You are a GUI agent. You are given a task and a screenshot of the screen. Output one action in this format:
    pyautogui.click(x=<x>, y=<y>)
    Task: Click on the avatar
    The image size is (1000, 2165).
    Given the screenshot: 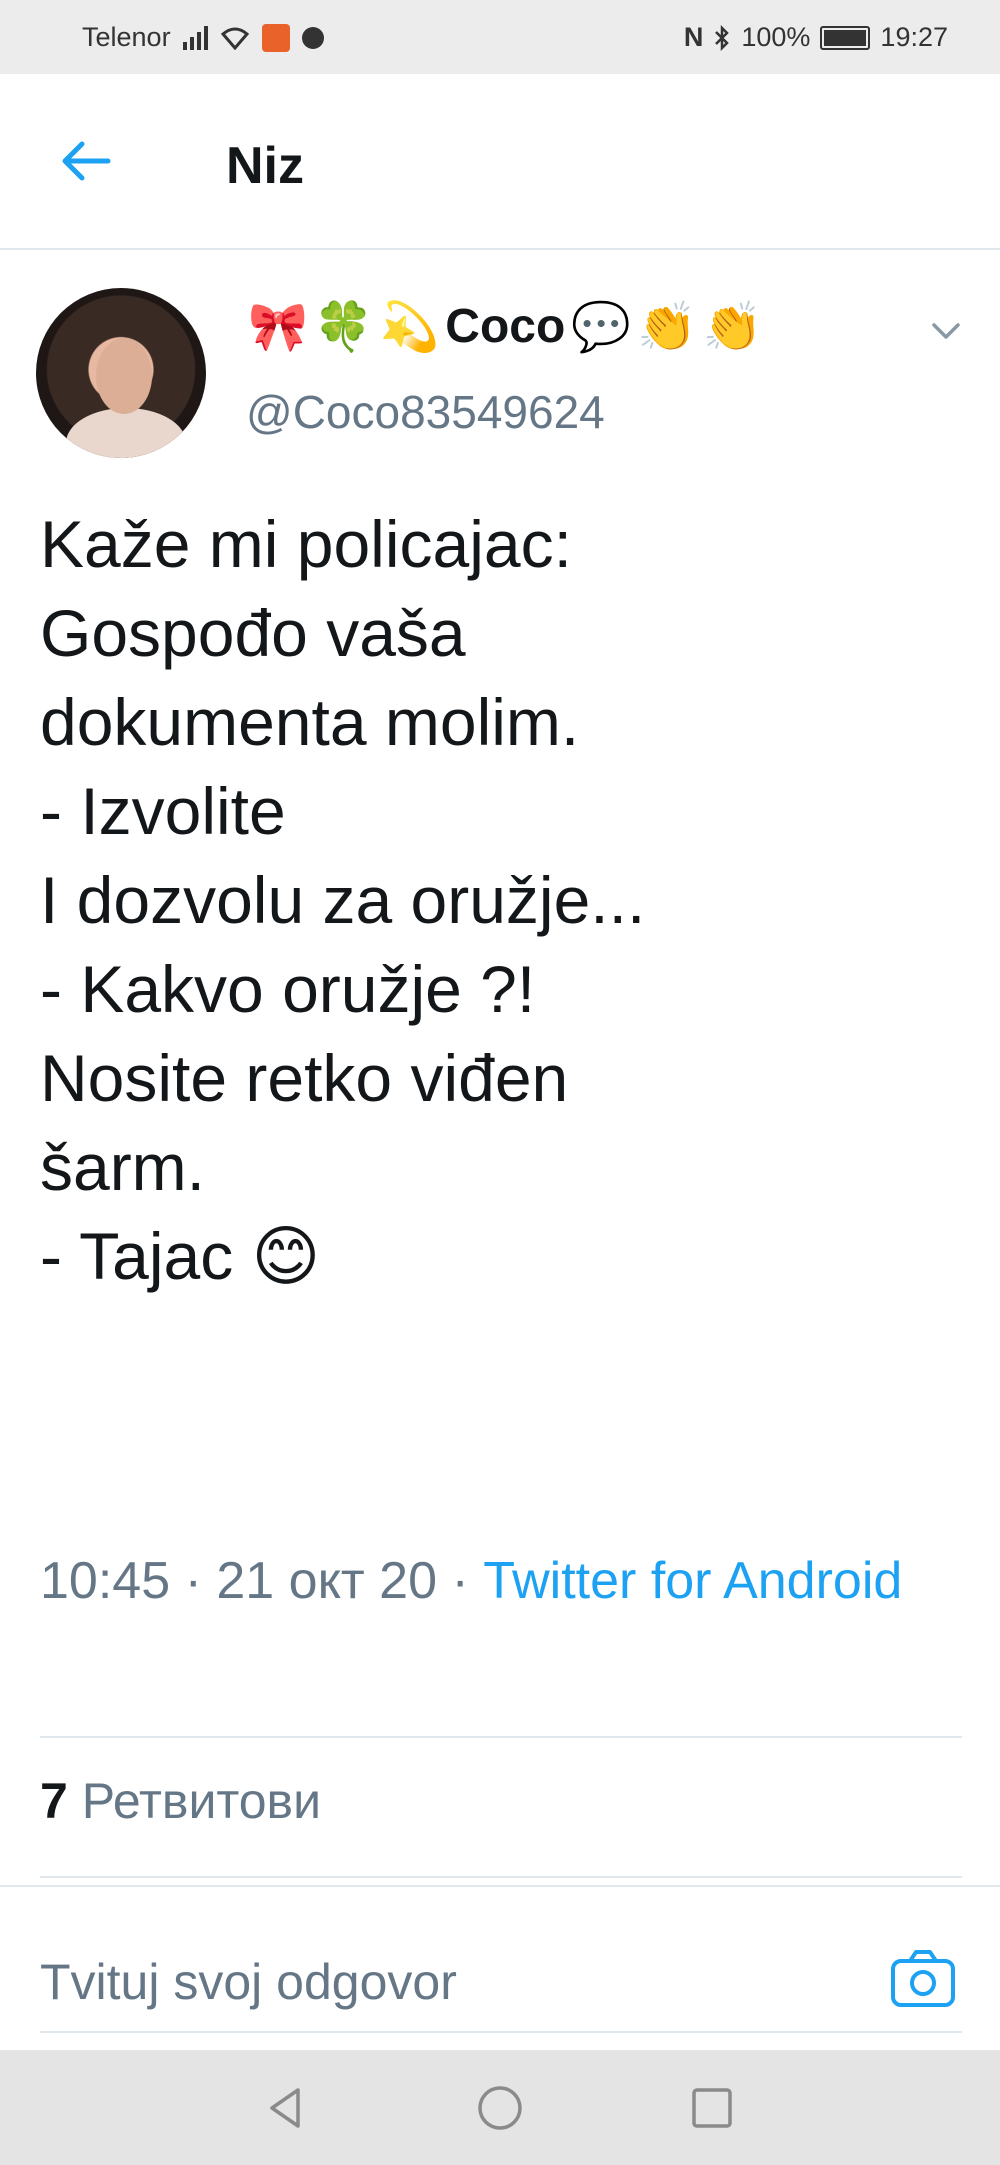 What is the action you would take?
    pyautogui.click(x=121, y=373)
    